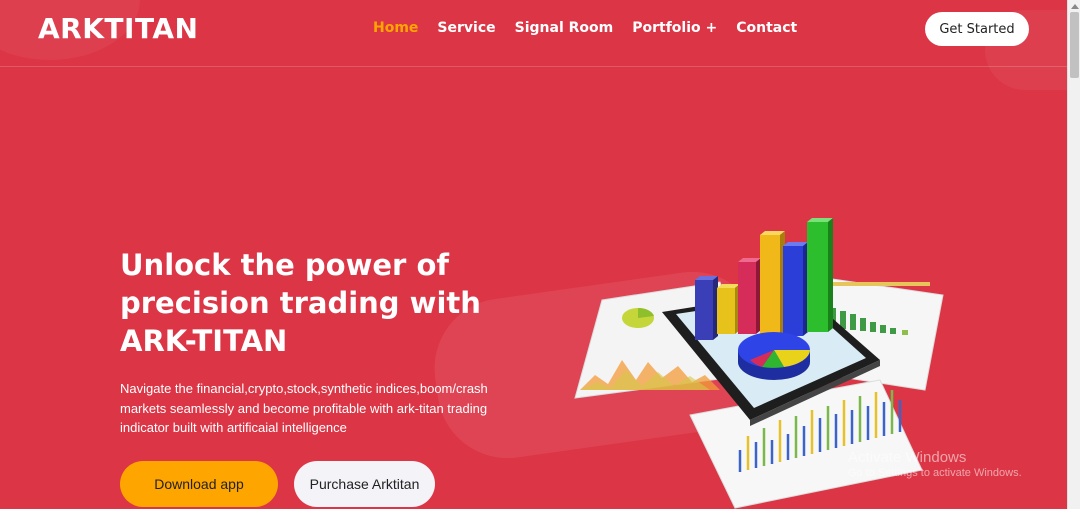 The image size is (1080, 509). I want to click on hero-title-line: precision trading with, so click(300, 303).